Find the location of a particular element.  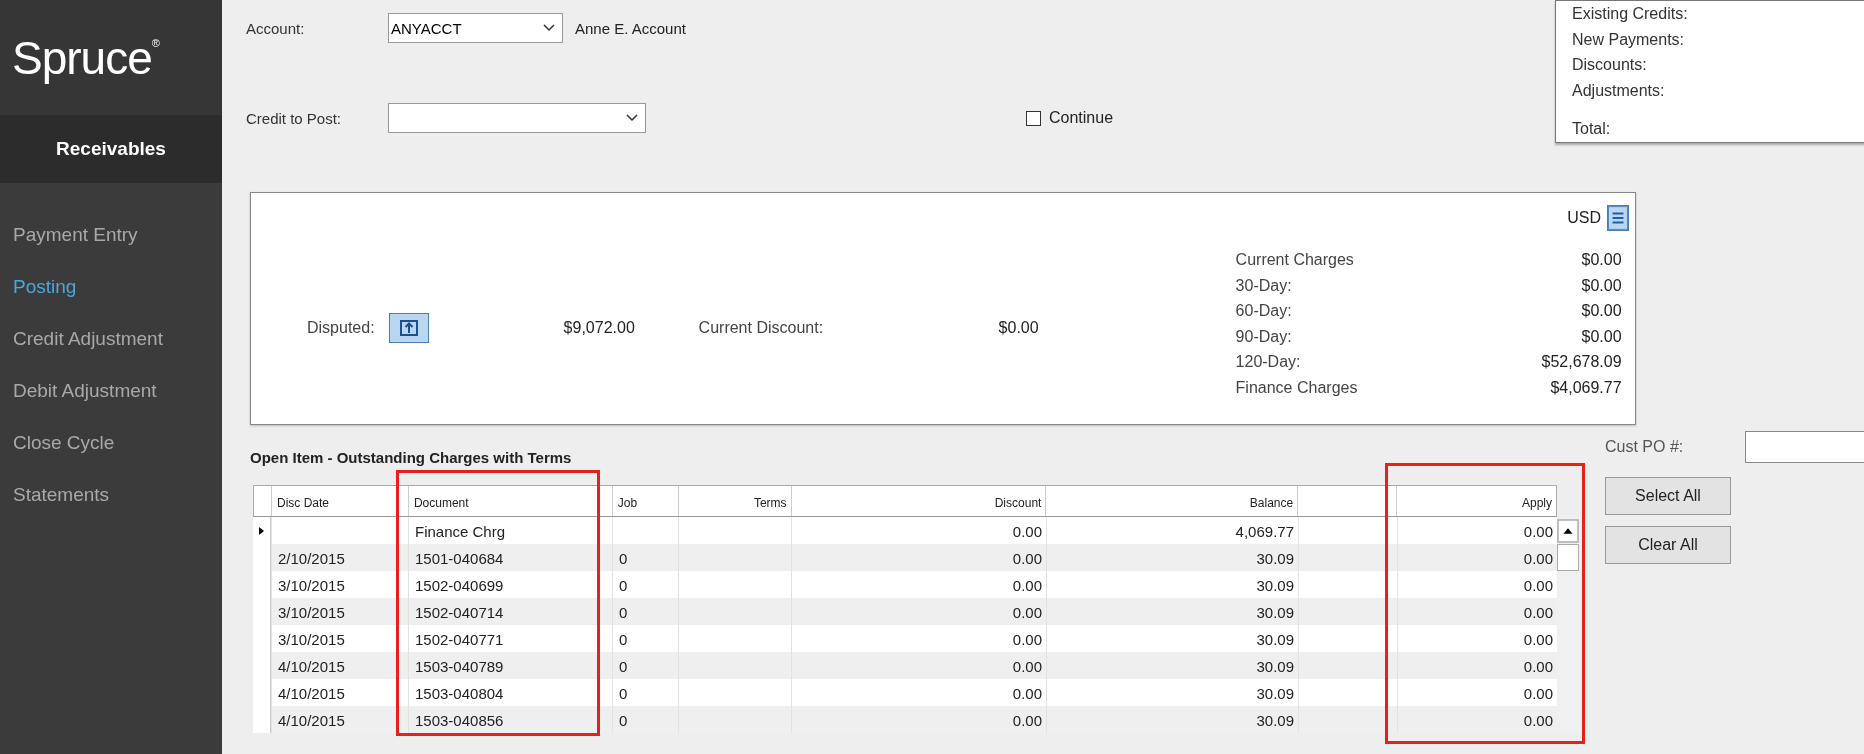

module-title: Receivables is located at coordinates (111, 149).